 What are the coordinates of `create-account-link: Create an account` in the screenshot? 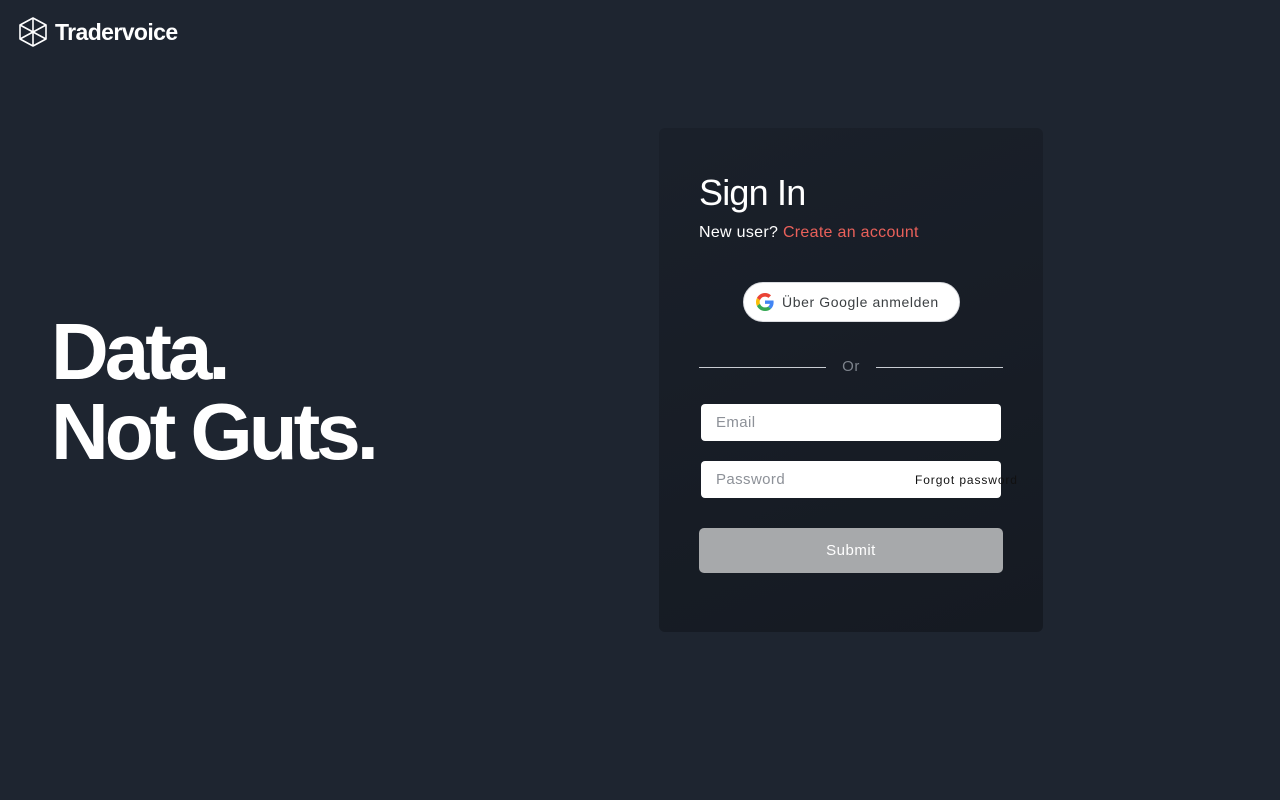 It's located at (851, 232).